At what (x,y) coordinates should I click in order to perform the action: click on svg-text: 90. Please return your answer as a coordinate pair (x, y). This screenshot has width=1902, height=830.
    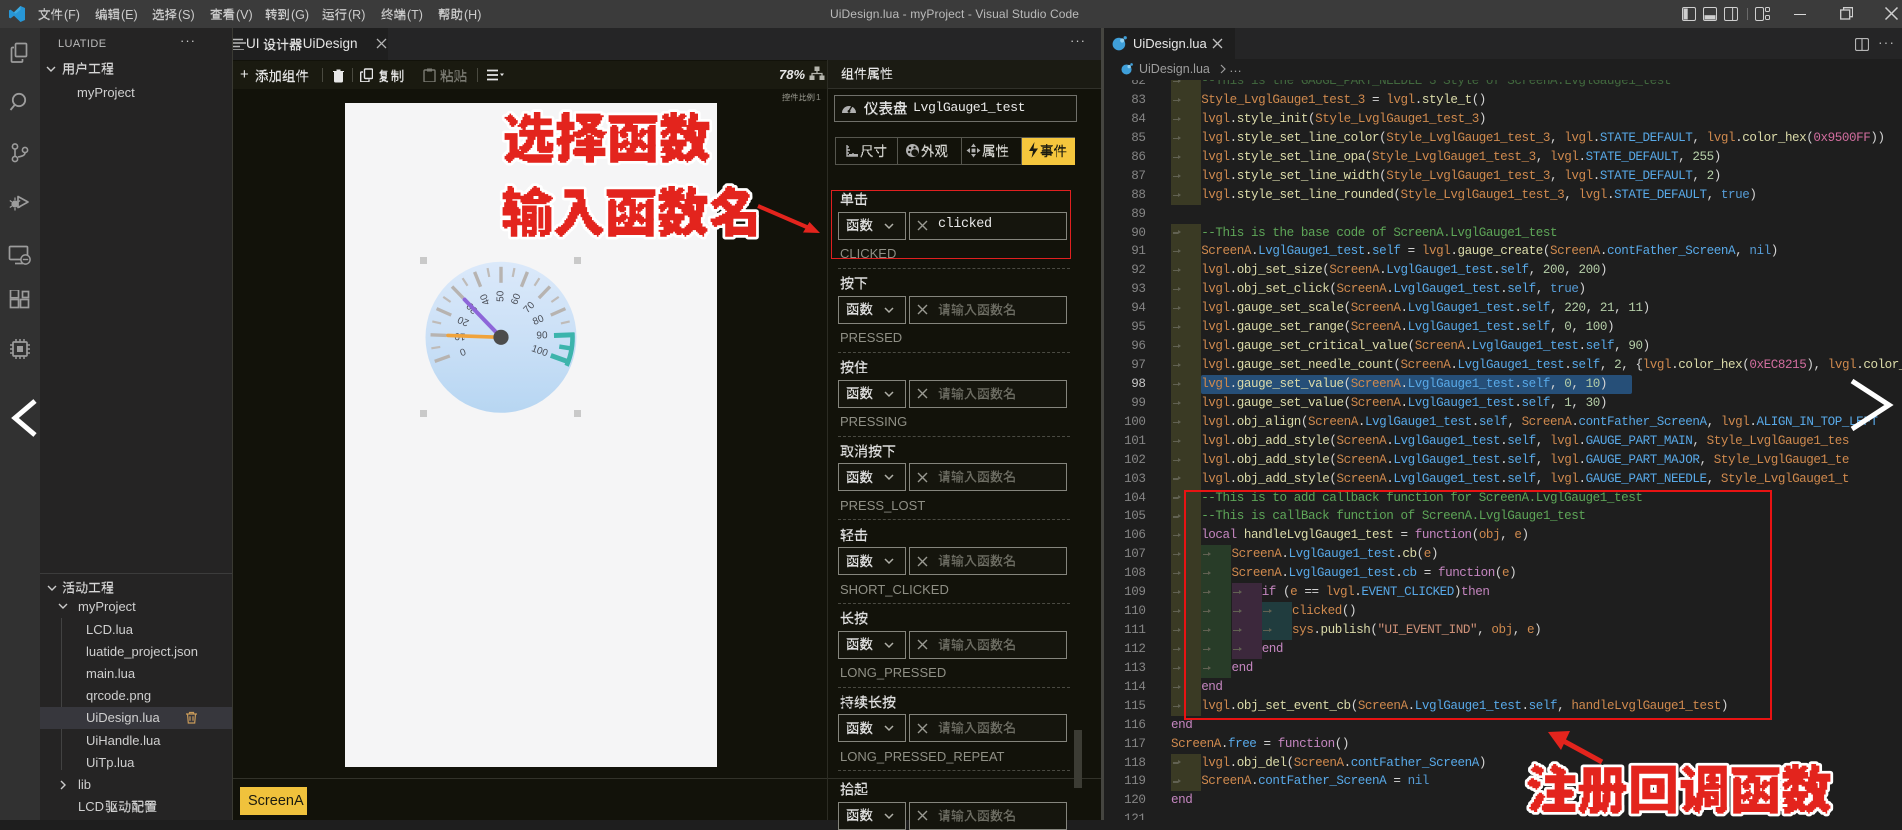
    Looking at the image, I should click on (542, 335).